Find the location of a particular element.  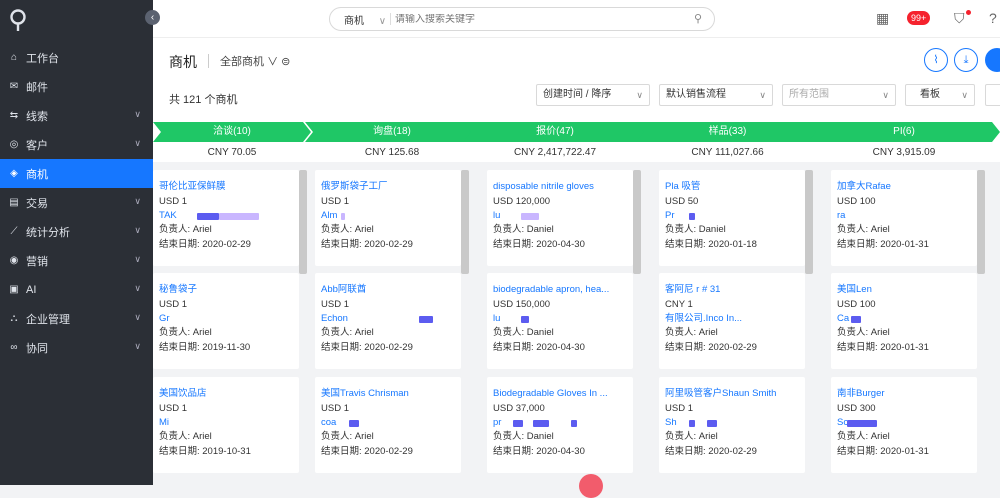

contact-link: Ca is located at coordinates (904, 319).